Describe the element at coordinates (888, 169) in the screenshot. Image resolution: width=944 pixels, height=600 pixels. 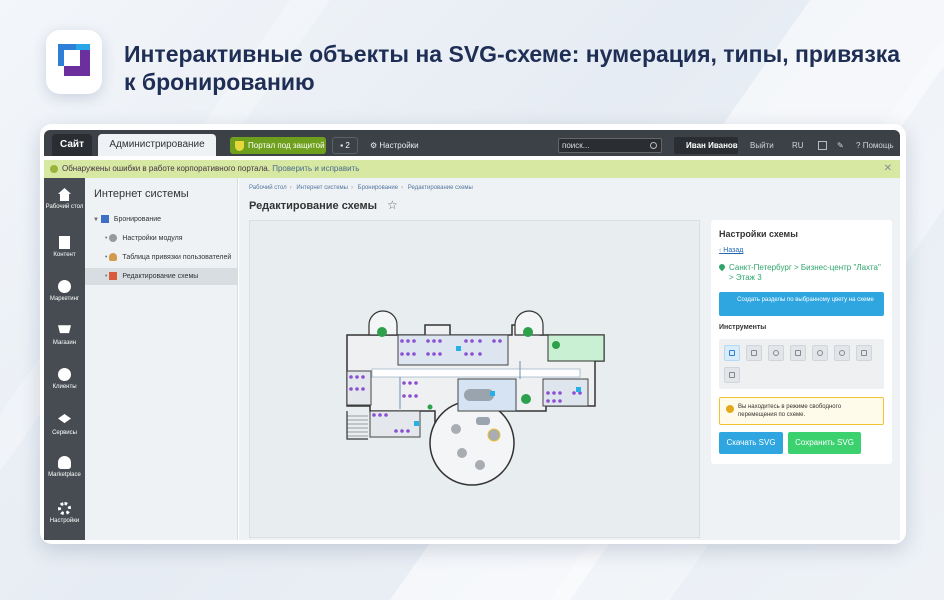
I see `close-icon: ✕` at that location.